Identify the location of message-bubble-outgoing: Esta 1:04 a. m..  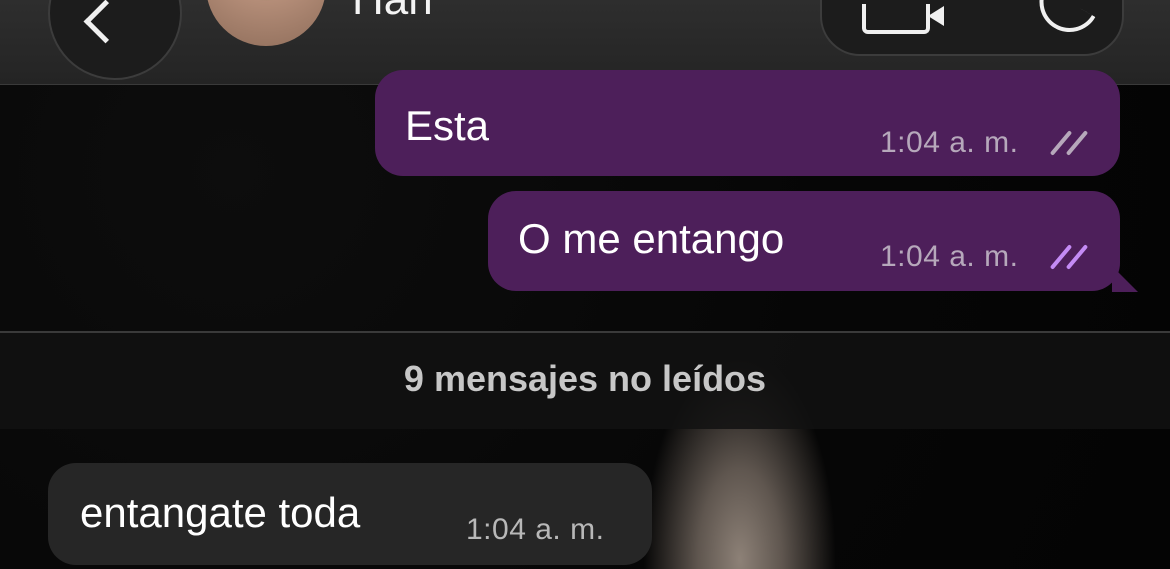
(747, 123).